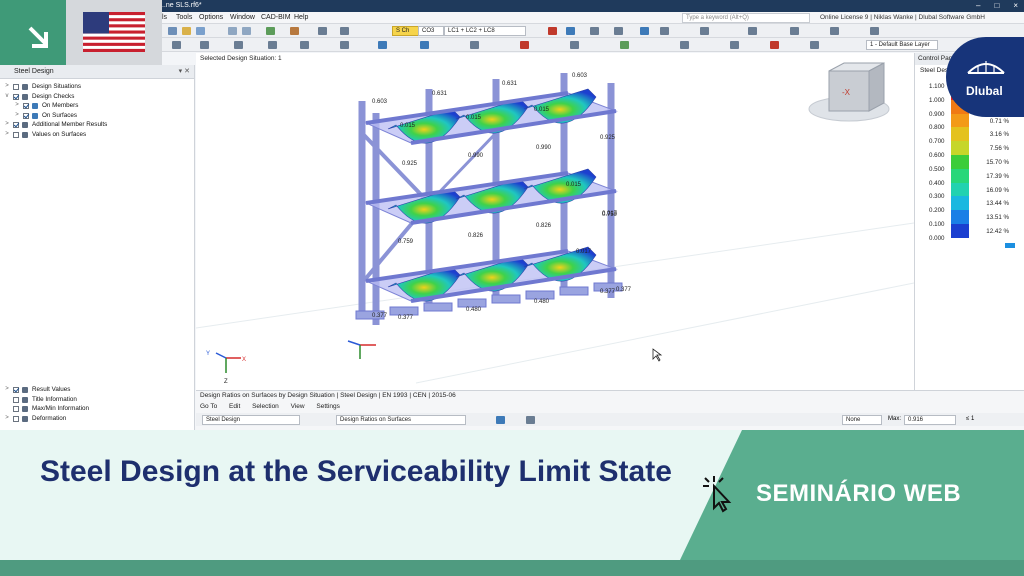 The height and width of the screenshot is (576, 1024). I want to click on table-menu-view: View, so click(298, 406).